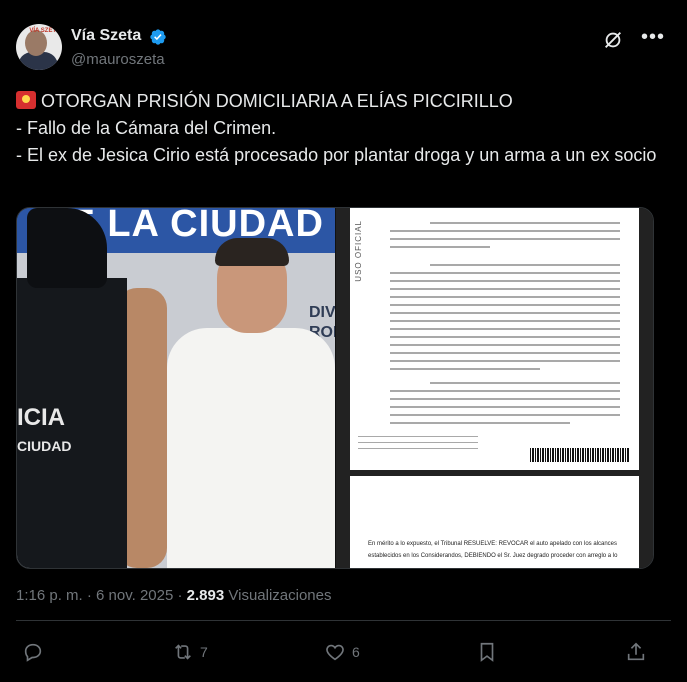 This screenshot has width=687, height=682. I want to click on photo-man-shirt, so click(251, 448).